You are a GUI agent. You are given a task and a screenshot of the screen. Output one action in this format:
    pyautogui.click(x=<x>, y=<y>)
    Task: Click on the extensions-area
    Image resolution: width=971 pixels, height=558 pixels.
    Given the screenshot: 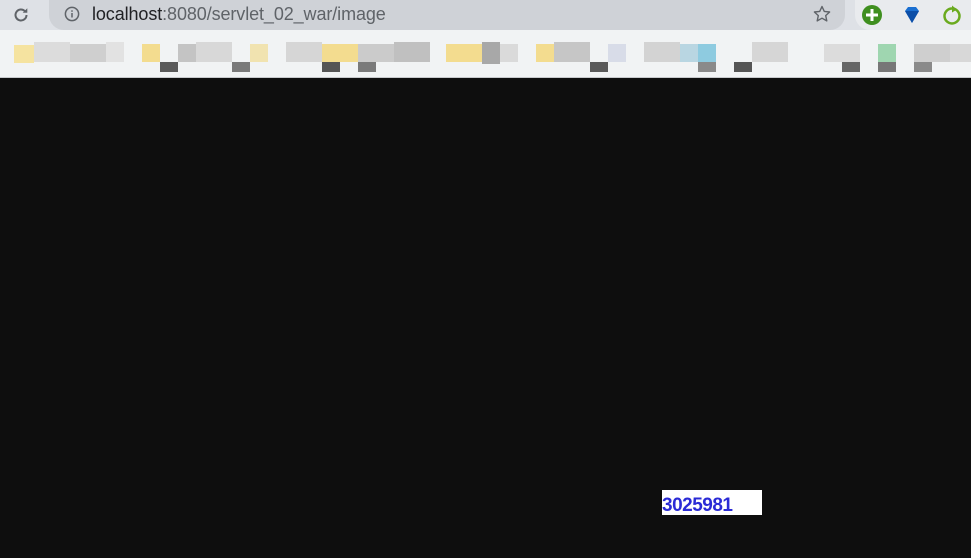 What is the action you would take?
    pyautogui.click(x=913, y=15)
    